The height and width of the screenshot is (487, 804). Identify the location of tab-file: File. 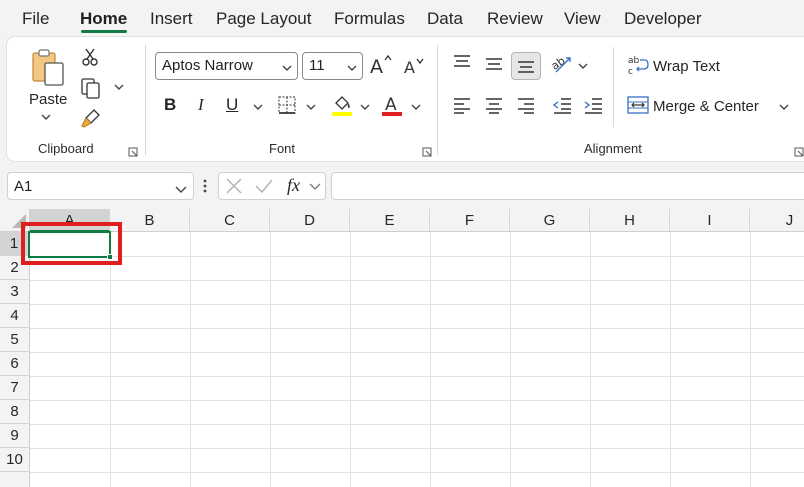
(35, 19).